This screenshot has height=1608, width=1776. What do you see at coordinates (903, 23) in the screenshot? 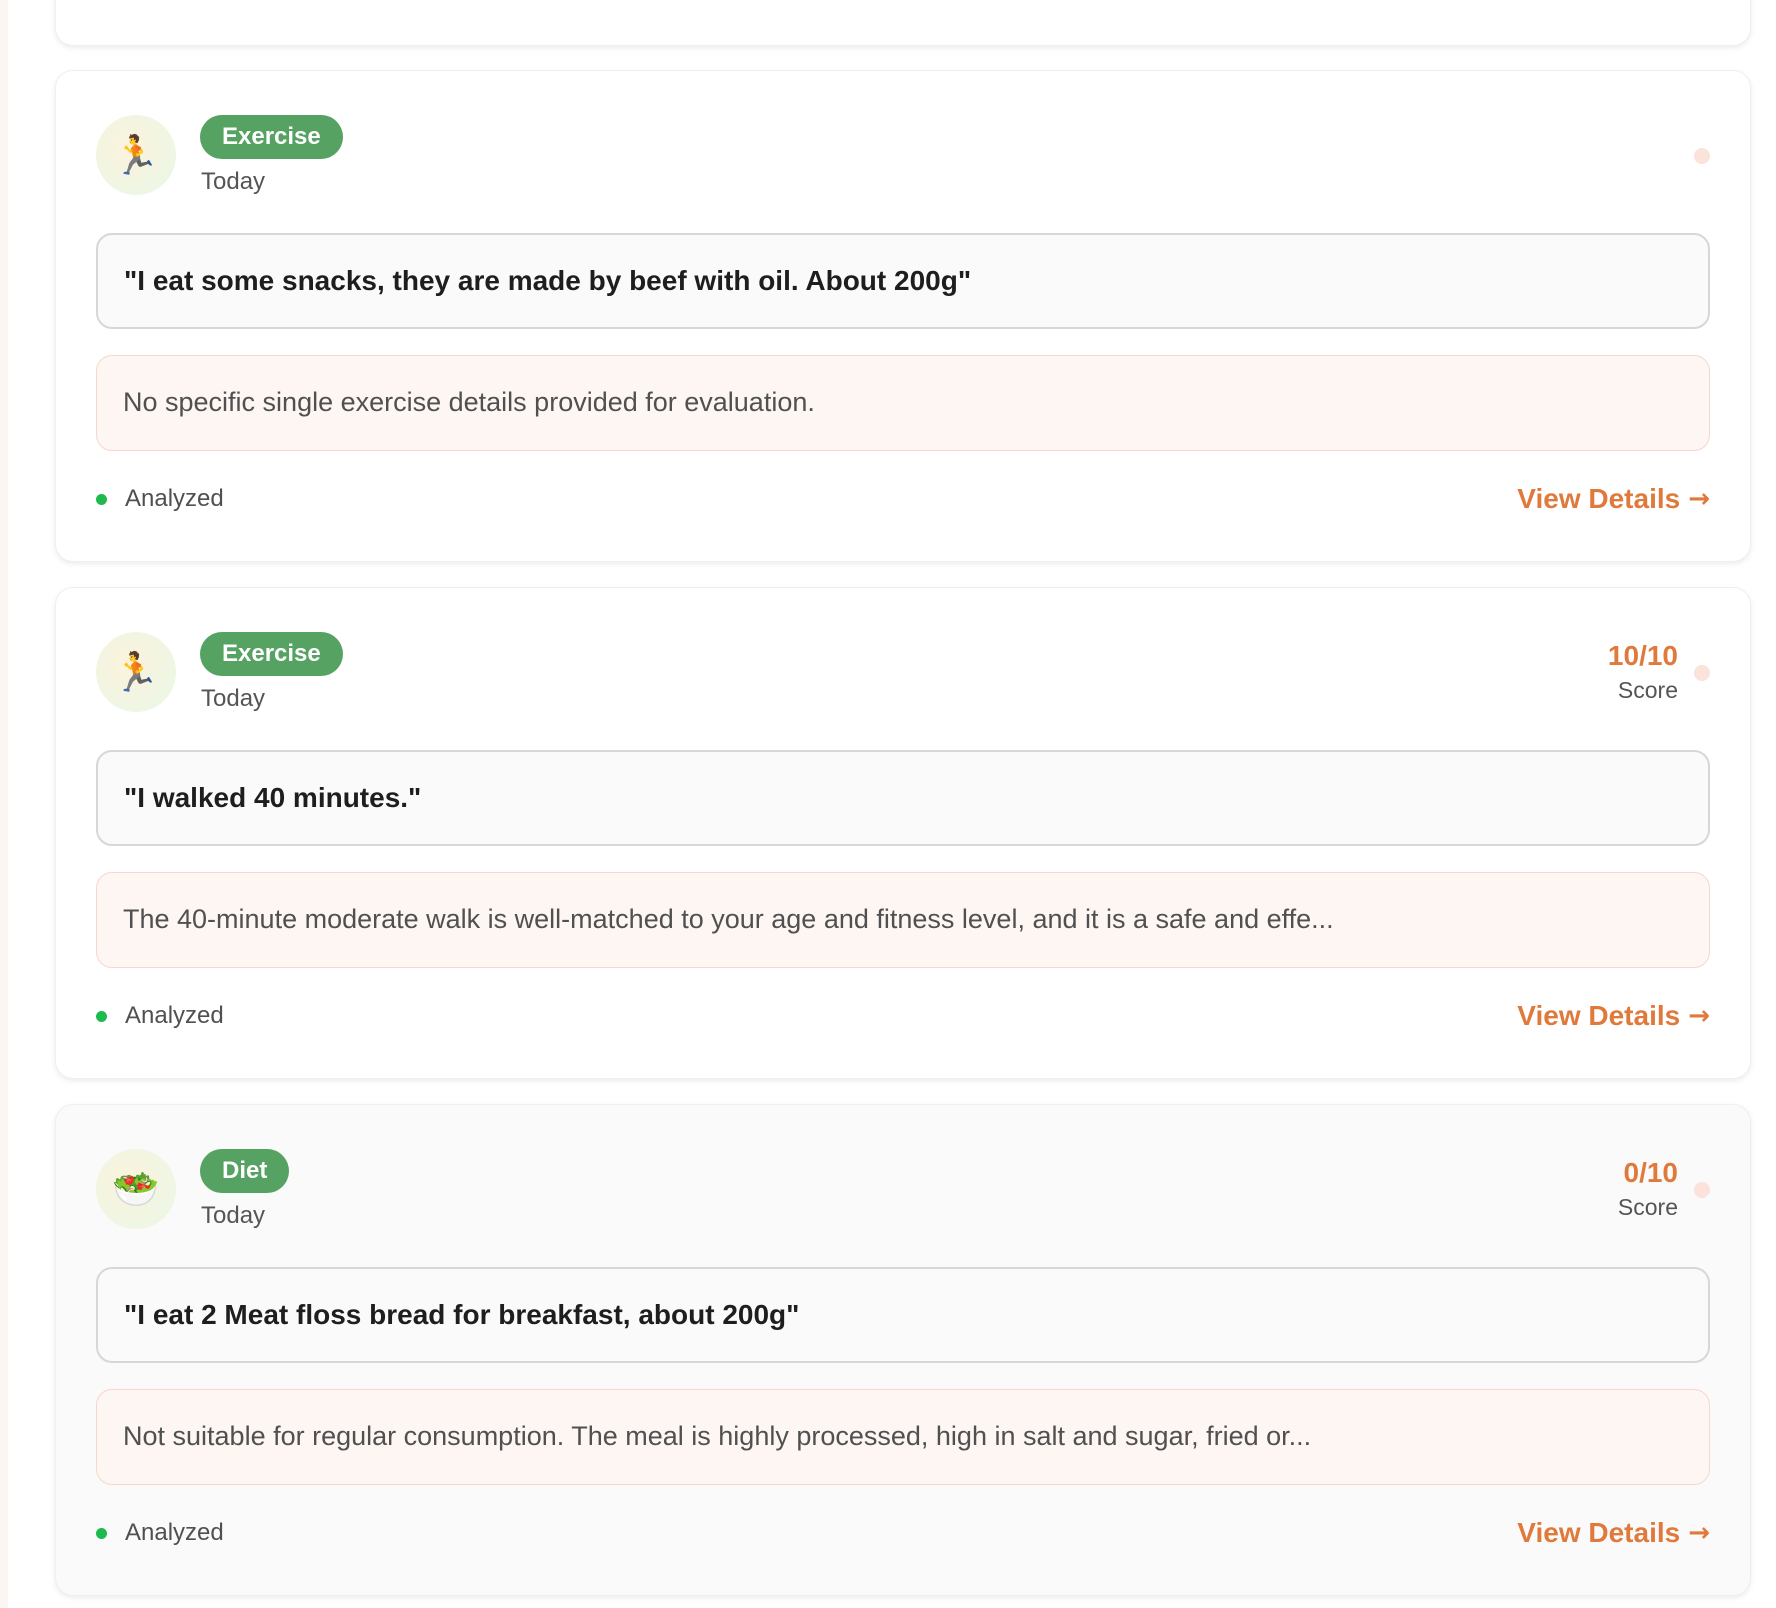
I see `log-card-previous` at bounding box center [903, 23].